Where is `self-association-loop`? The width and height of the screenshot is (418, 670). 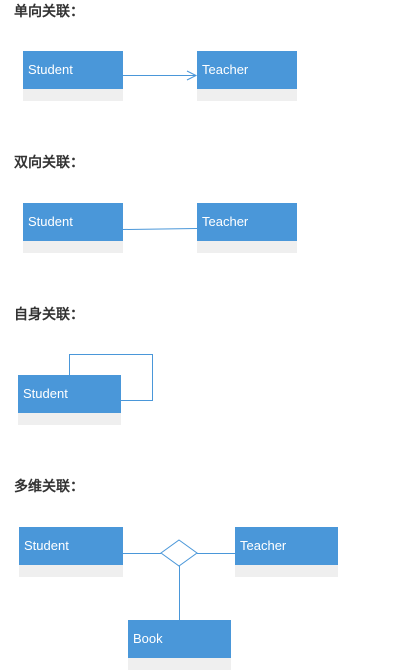 self-association-loop is located at coordinates (111, 377).